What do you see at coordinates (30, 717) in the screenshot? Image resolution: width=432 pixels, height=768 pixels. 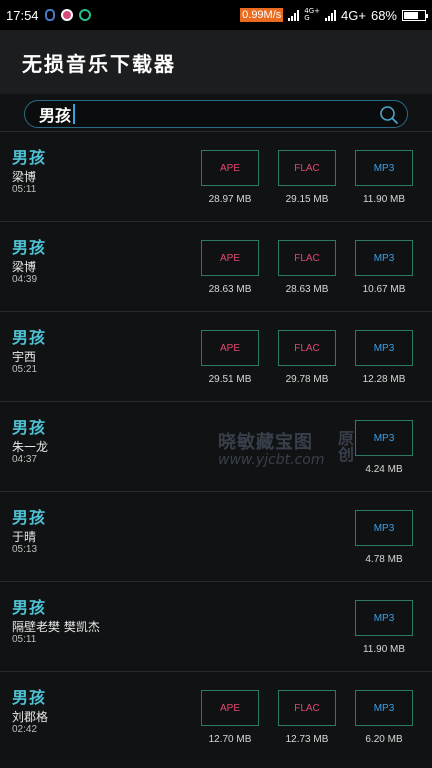 I see `song-artist: 刘郡格` at bounding box center [30, 717].